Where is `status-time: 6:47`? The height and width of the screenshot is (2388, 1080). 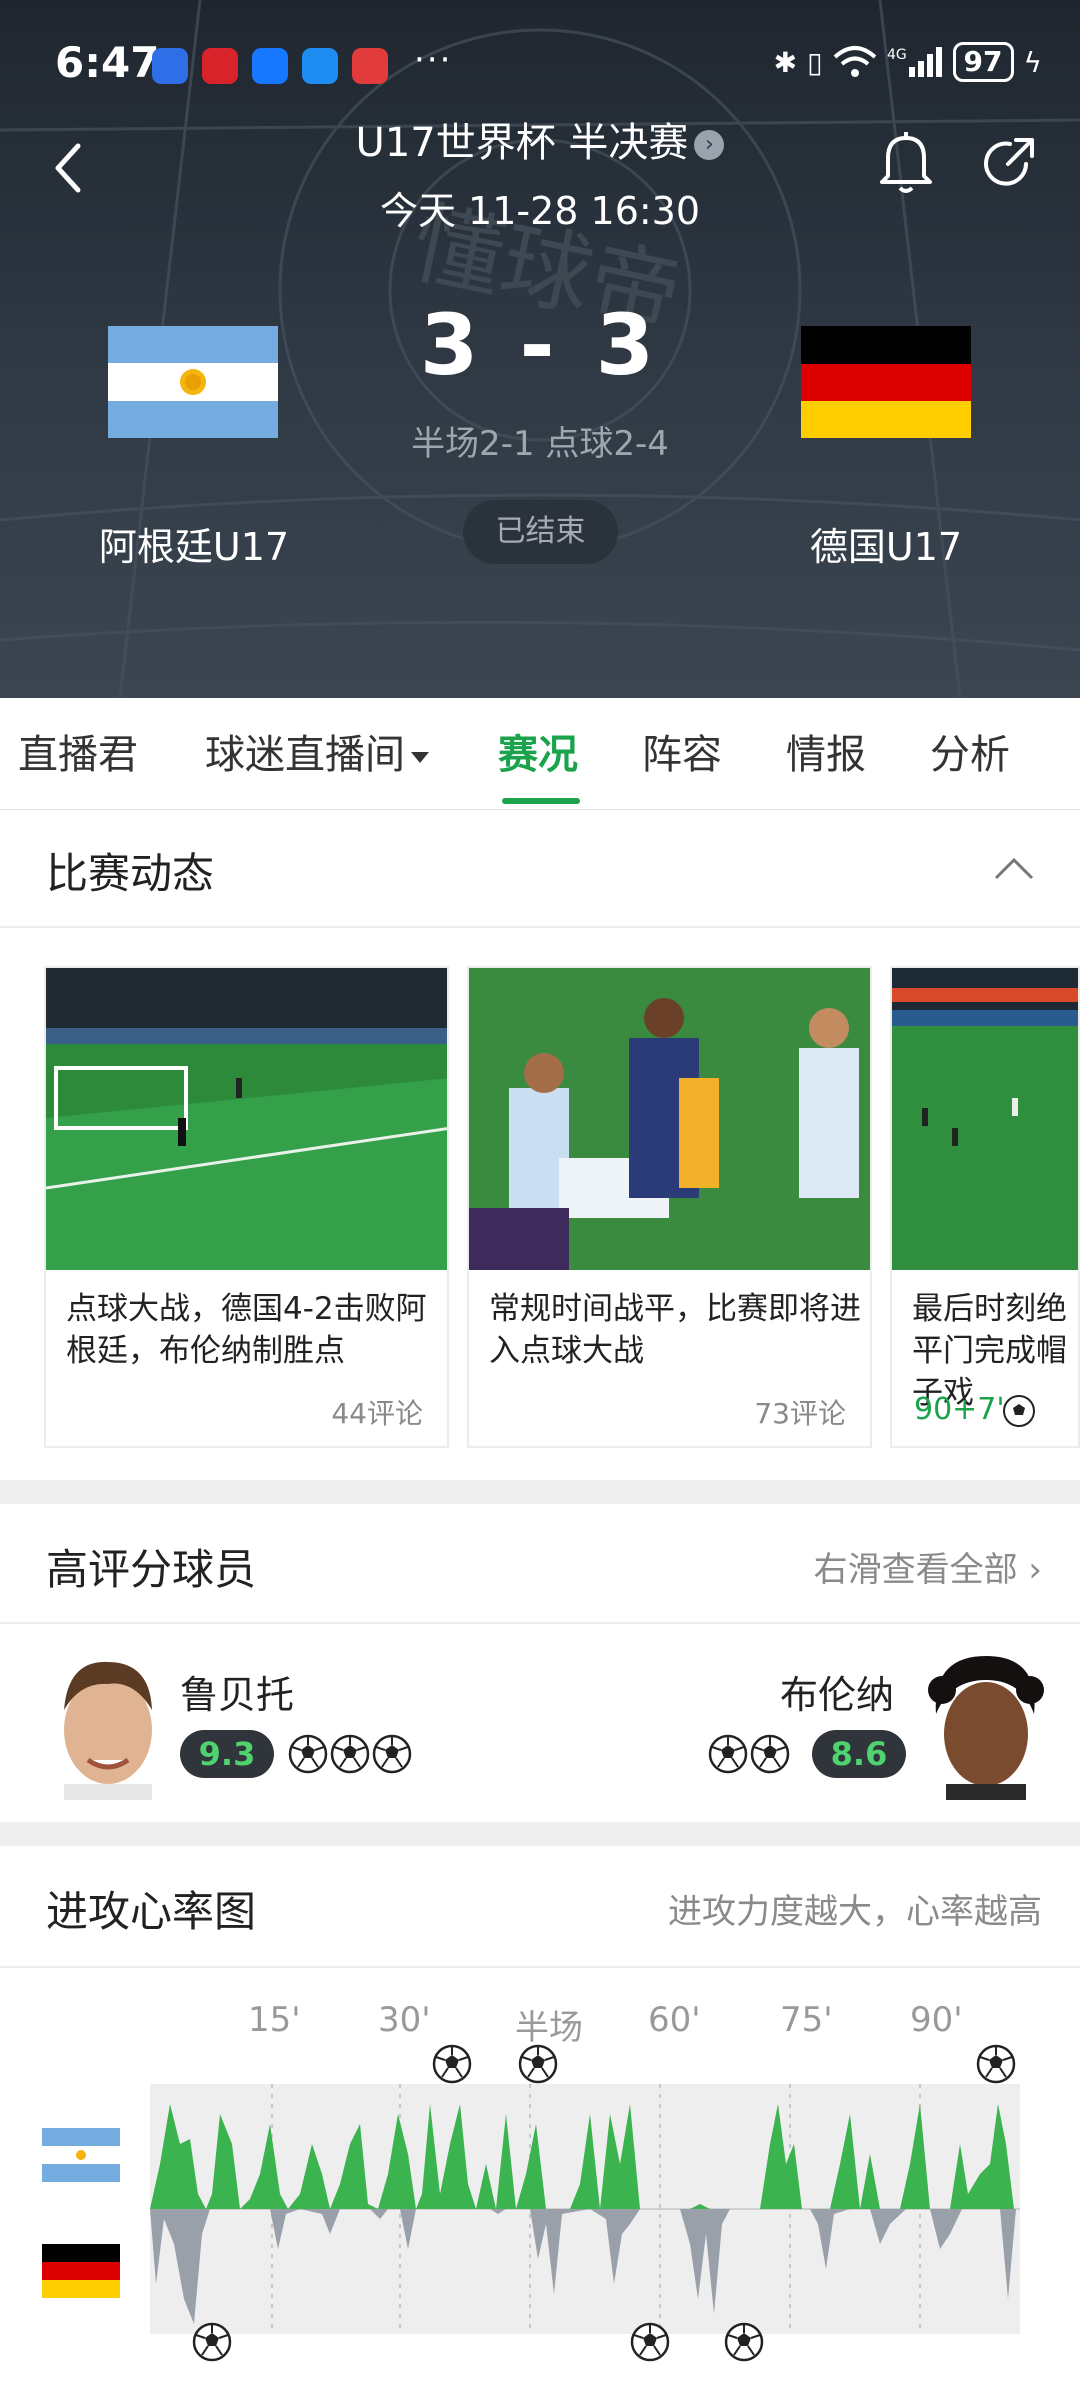 status-time: 6:47 is located at coordinates (107, 62).